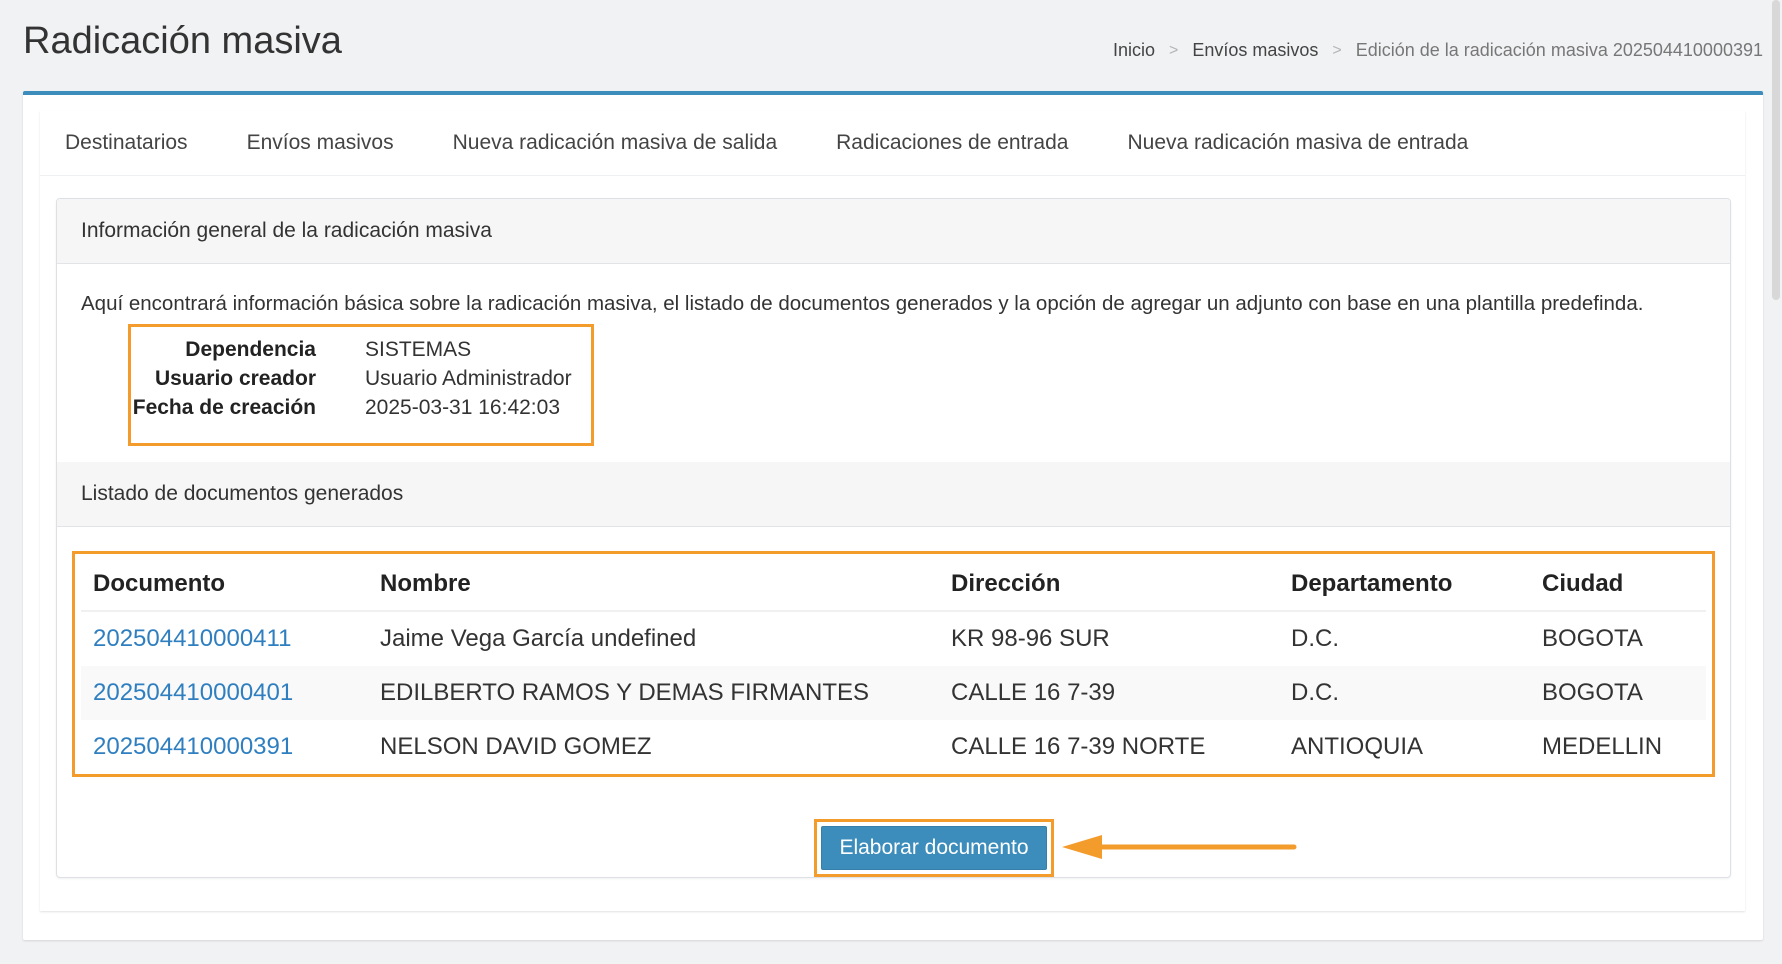  Describe the element at coordinates (653, 638) in the screenshot. I see `cell-nombre: Jaime Vega García undefined` at that location.